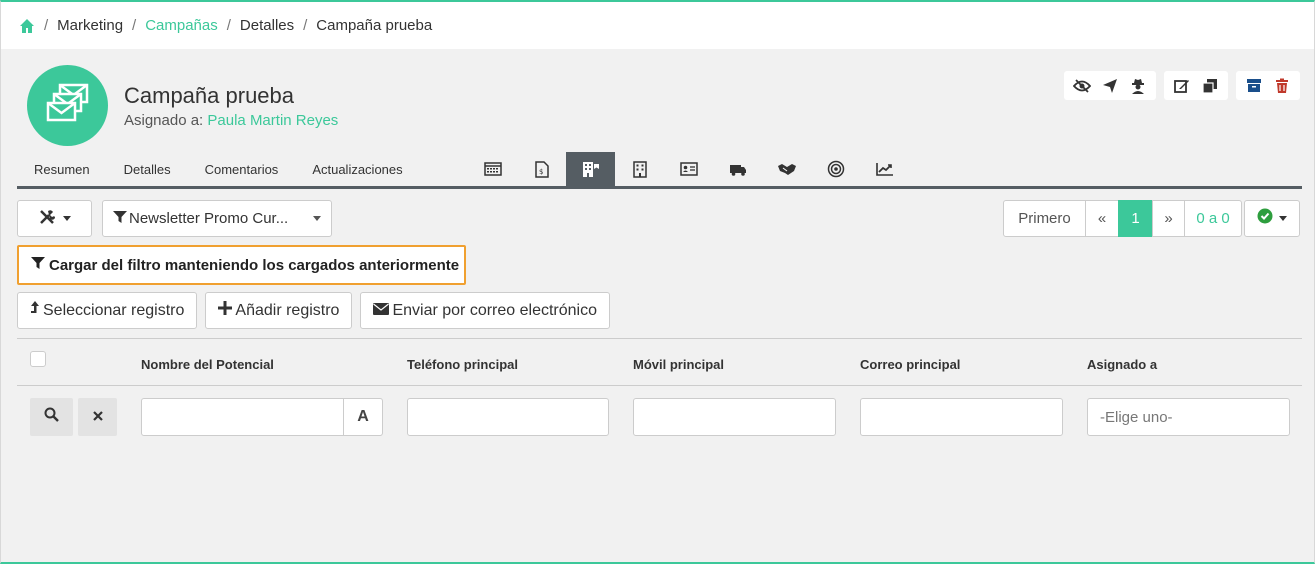  I want to click on calendar-icon, so click(492, 169).